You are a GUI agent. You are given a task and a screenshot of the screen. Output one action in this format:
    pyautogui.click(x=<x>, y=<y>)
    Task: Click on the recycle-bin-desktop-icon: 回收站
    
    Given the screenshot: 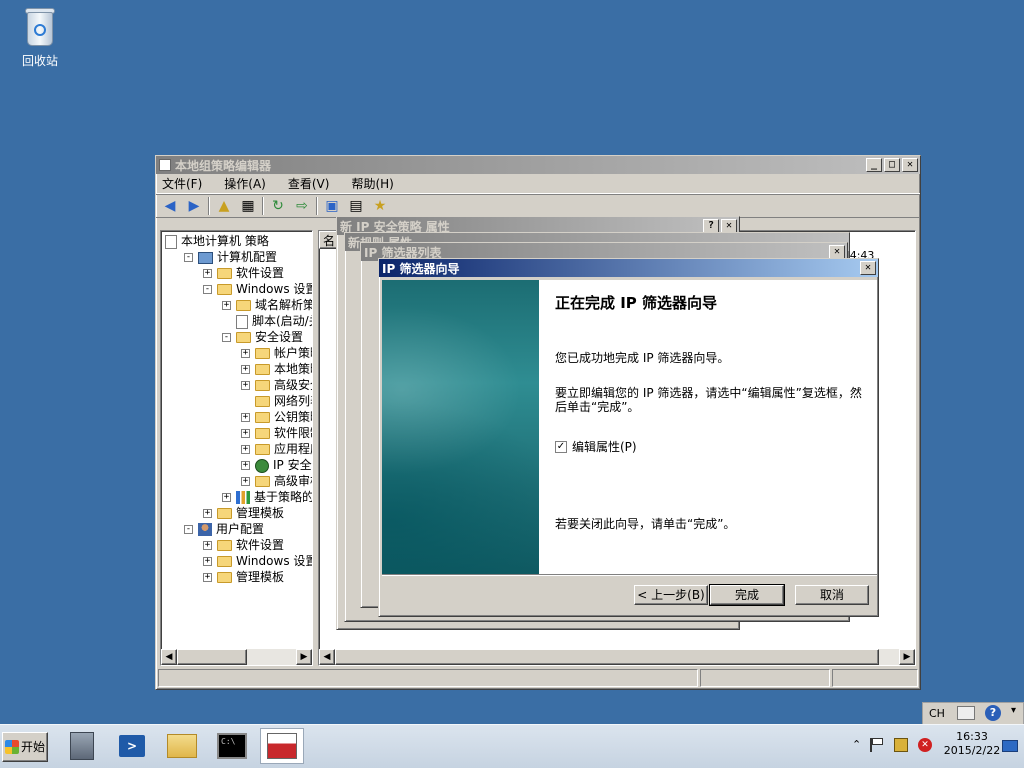 What is the action you would take?
    pyautogui.click(x=40, y=37)
    